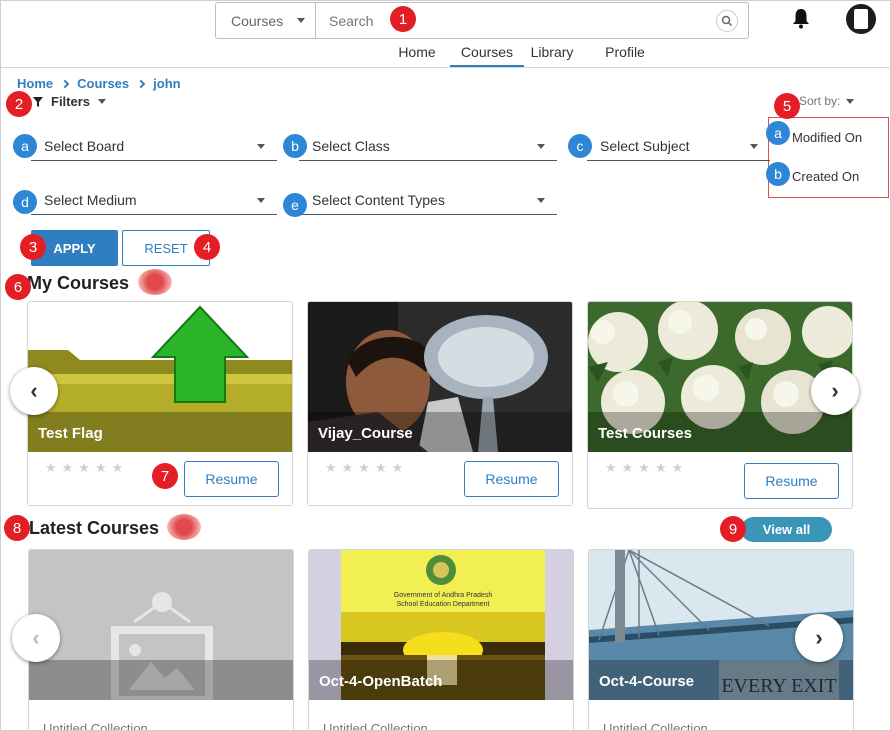 This screenshot has height=731, width=891. What do you see at coordinates (645, 145) in the screenshot?
I see `subject-select-label: Select Subject` at bounding box center [645, 145].